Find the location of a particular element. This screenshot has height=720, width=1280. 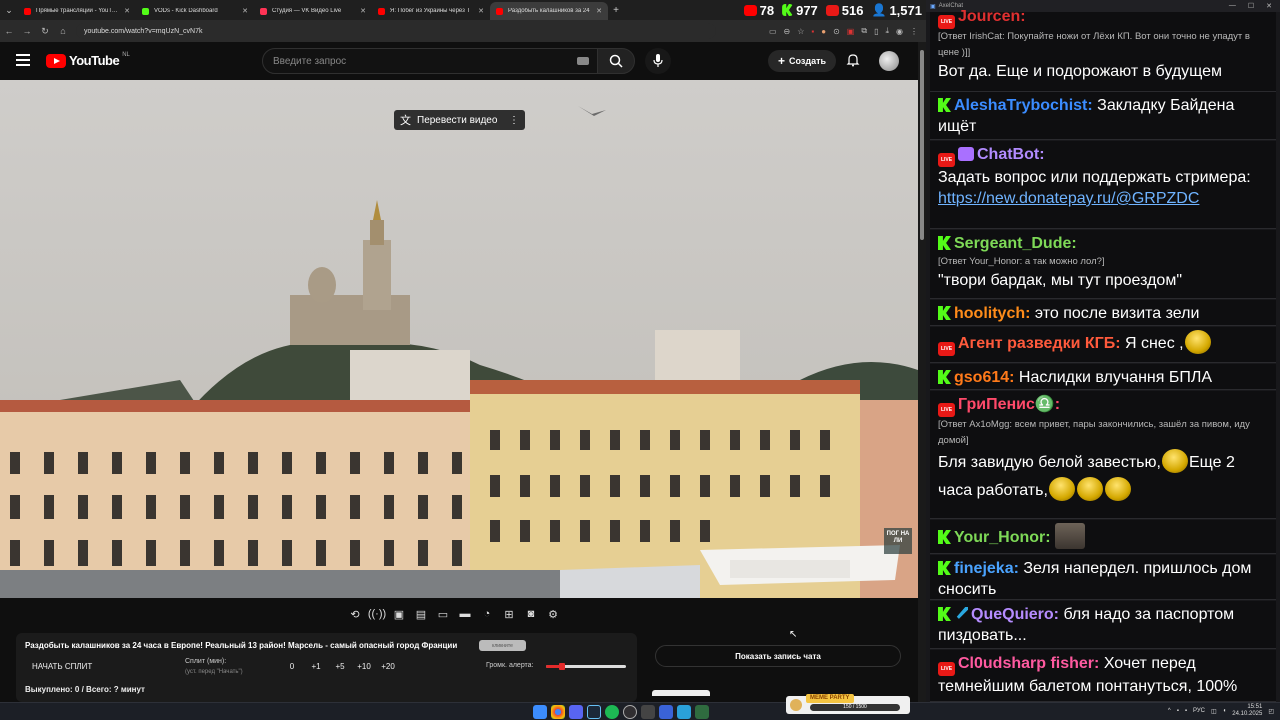

create-button: + Создать is located at coordinates (802, 61).